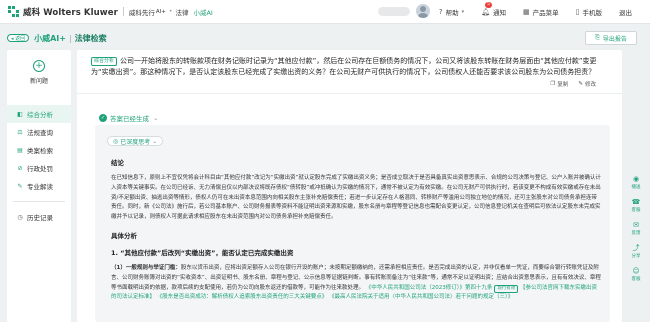 Image resolution: width=650 pixels, height=322 pixels. What do you see at coordinates (636, 271) in the screenshot?
I see `chat-icon: ☺︎` at bounding box center [636, 271].